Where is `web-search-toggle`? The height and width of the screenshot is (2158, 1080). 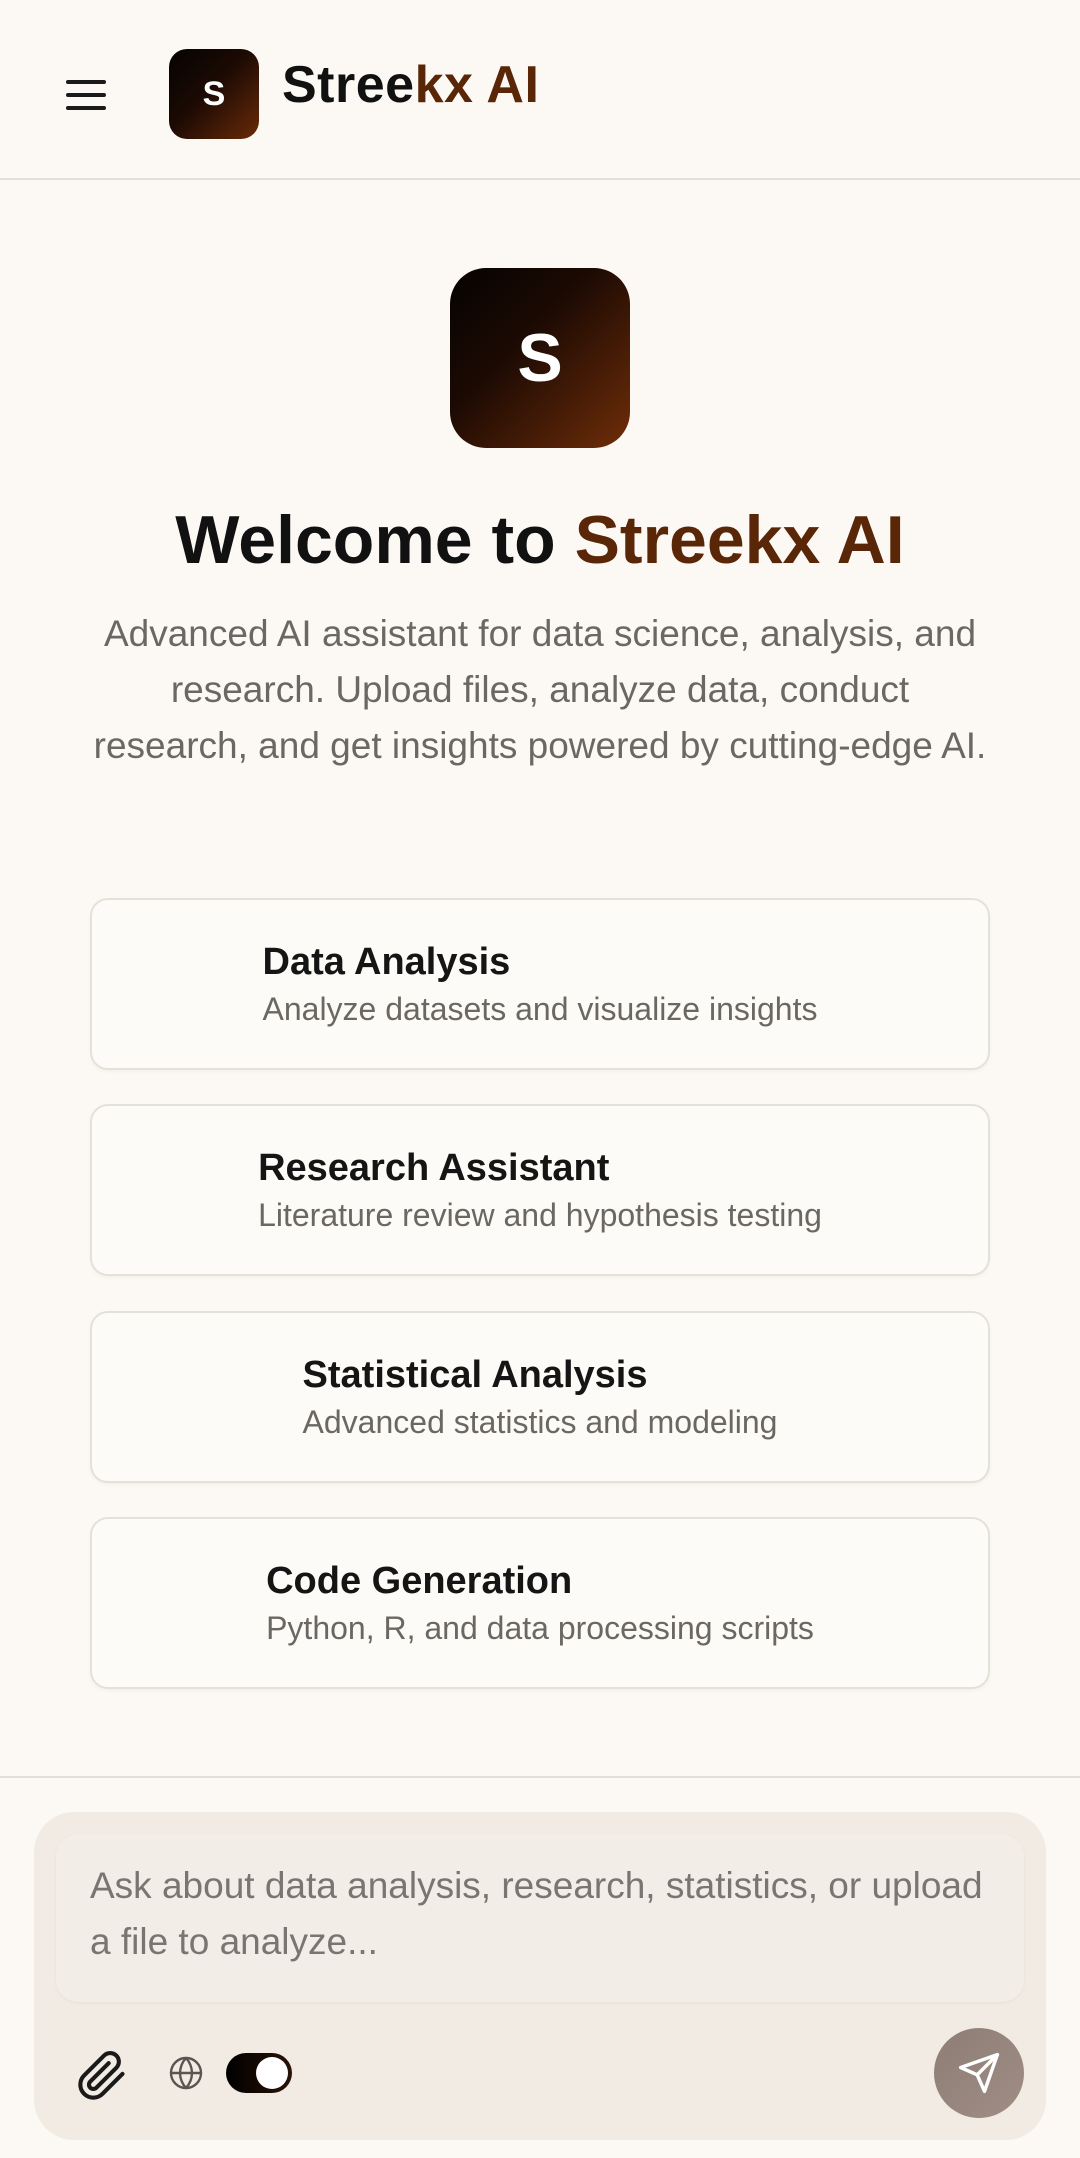 web-search-toggle is located at coordinates (259, 2073).